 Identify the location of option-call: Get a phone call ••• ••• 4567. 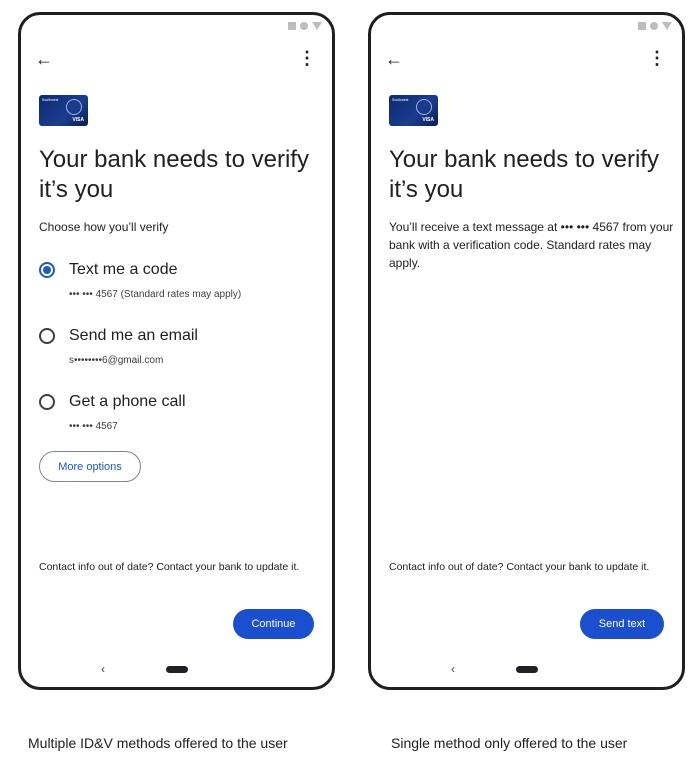
(112, 412).